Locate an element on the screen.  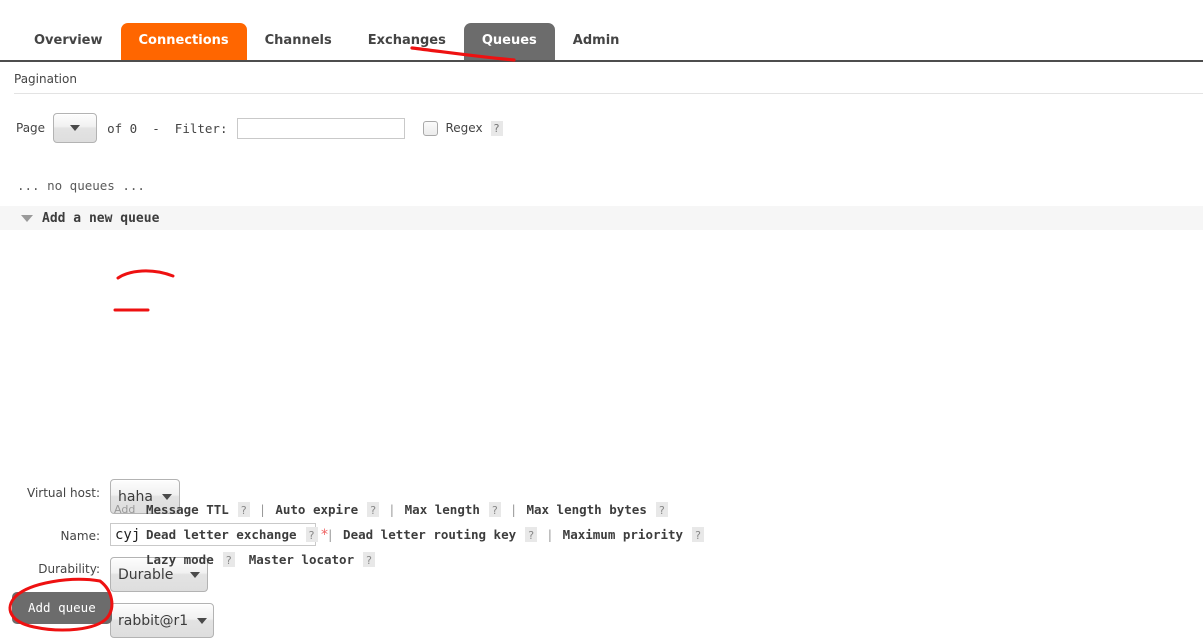
preset-maximum-priority-help-icon: ? is located at coordinates (698, 534).